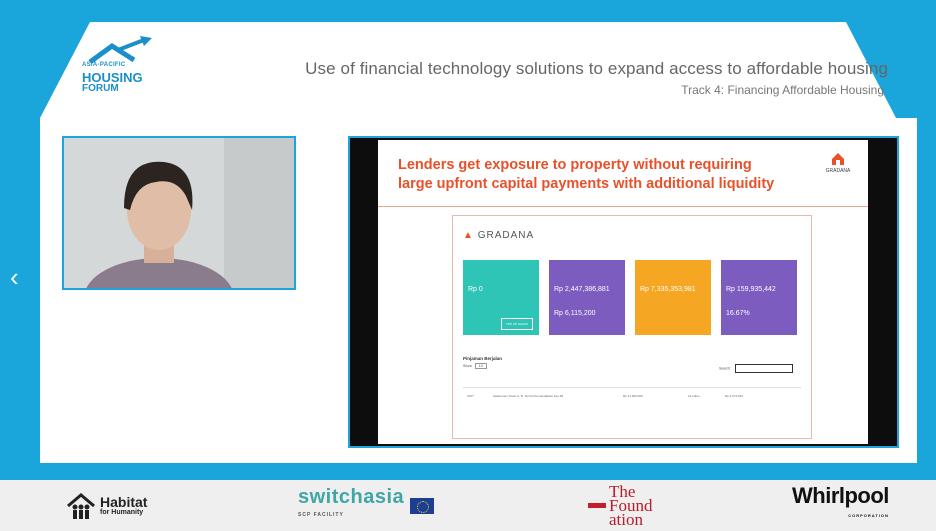  What do you see at coordinates (483, 358) in the screenshot?
I see `table-title: Pinjaman Berjalan` at bounding box center [483, 358].